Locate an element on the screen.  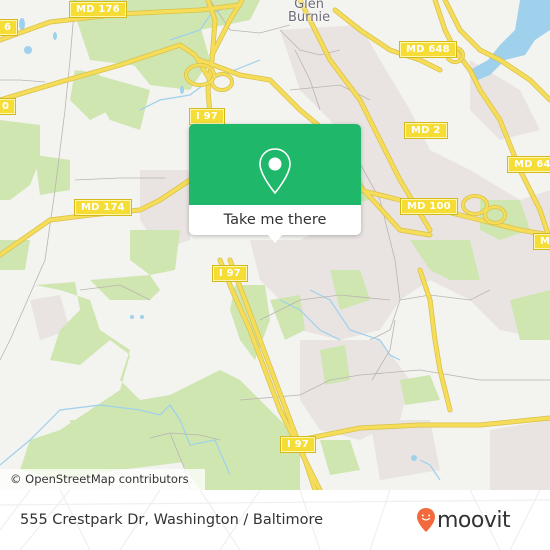
road-shield-md-648-top: MD 648 is located at coordinates (428, 49).